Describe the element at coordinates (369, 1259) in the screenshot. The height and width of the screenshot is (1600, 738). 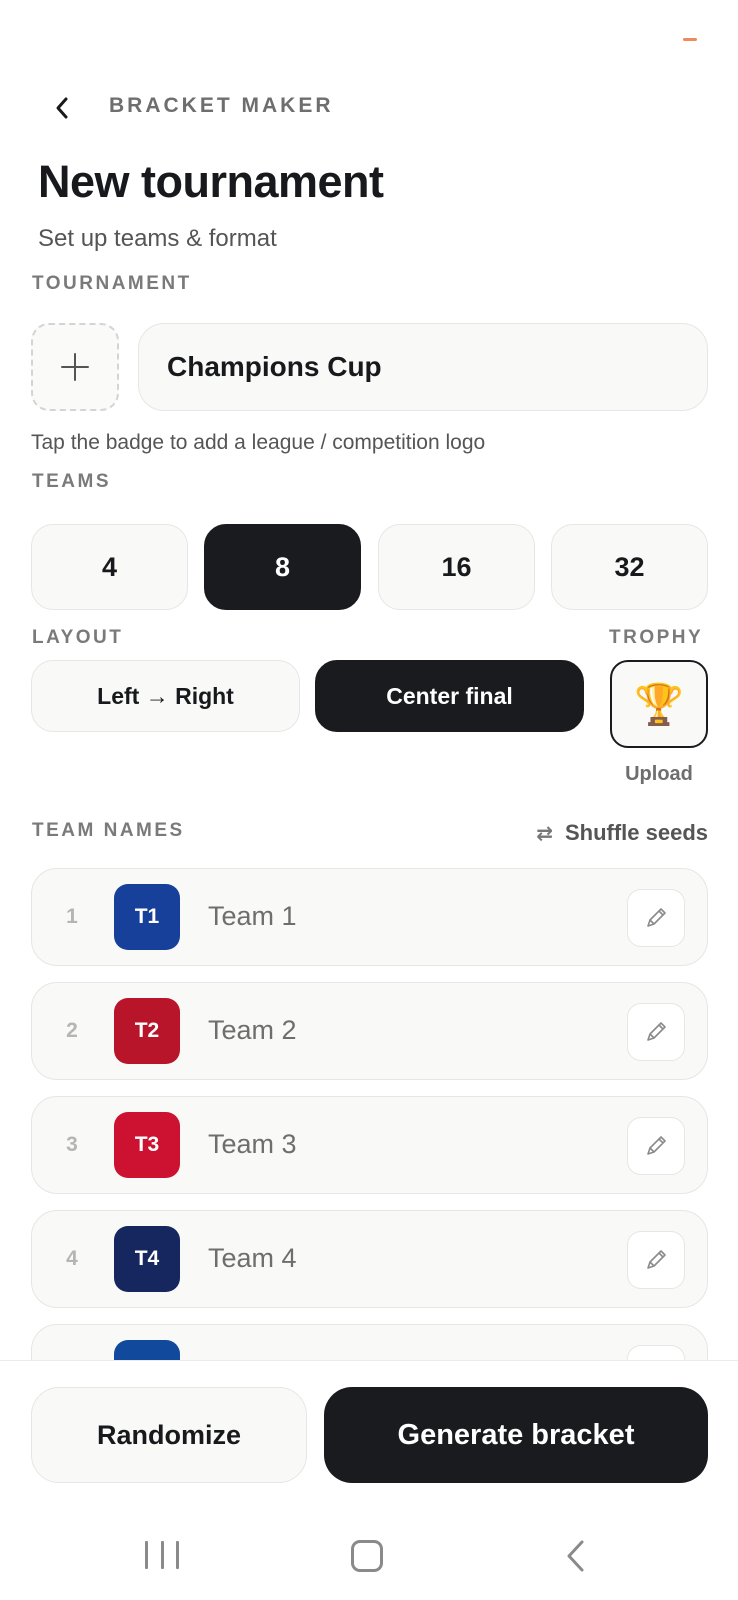
I see `team-row: 4 T4 Team 4` at that location.